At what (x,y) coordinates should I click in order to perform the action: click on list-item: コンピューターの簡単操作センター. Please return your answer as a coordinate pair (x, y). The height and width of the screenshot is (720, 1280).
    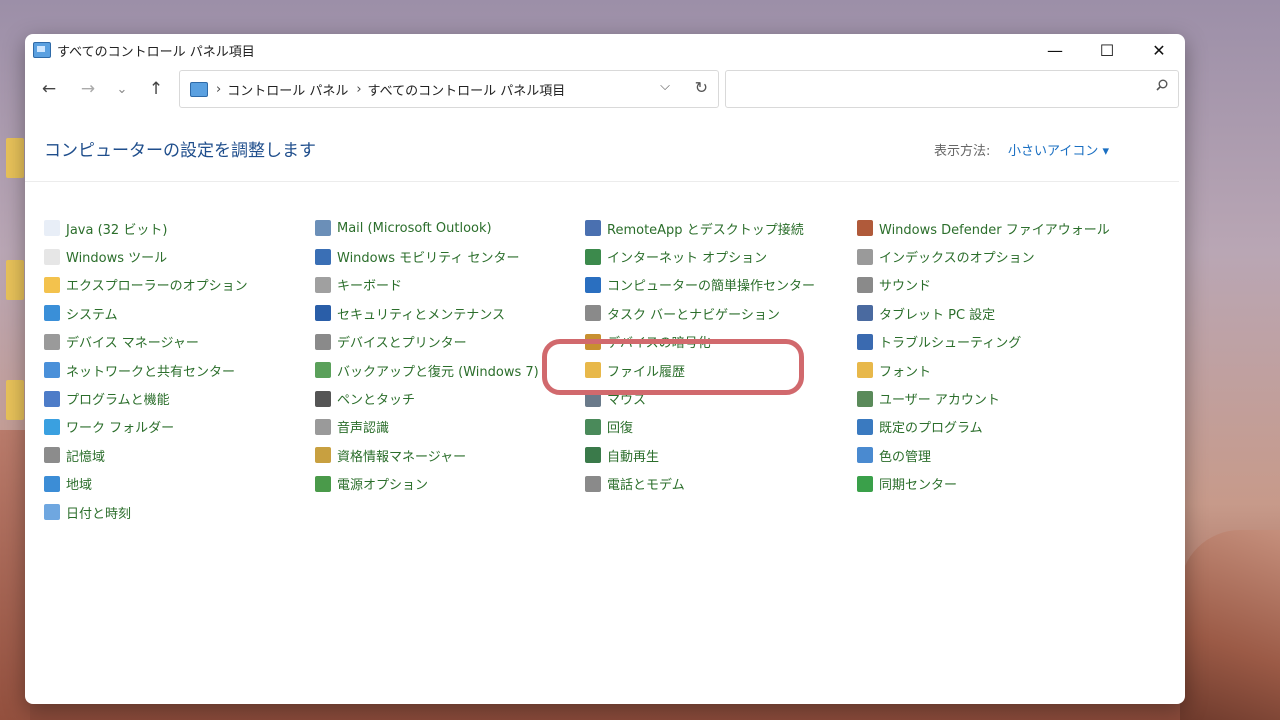
    Looking at the image, I should click on (717, 285).